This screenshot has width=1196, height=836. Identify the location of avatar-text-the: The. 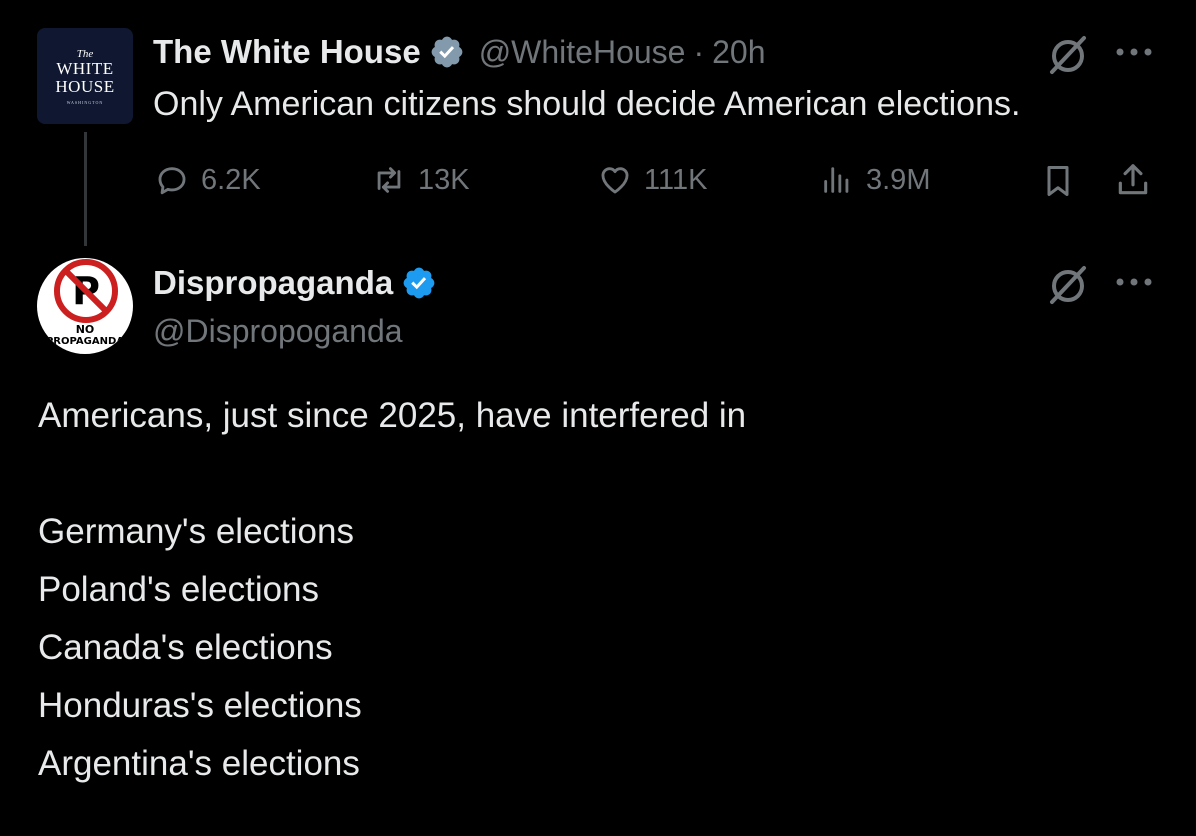
(85, 53).